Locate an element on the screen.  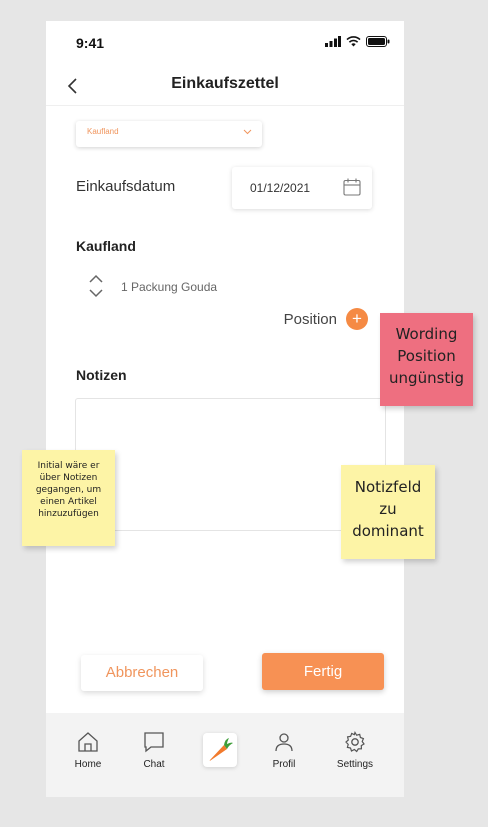
carrot-icon is located at coordinates (221, 749).